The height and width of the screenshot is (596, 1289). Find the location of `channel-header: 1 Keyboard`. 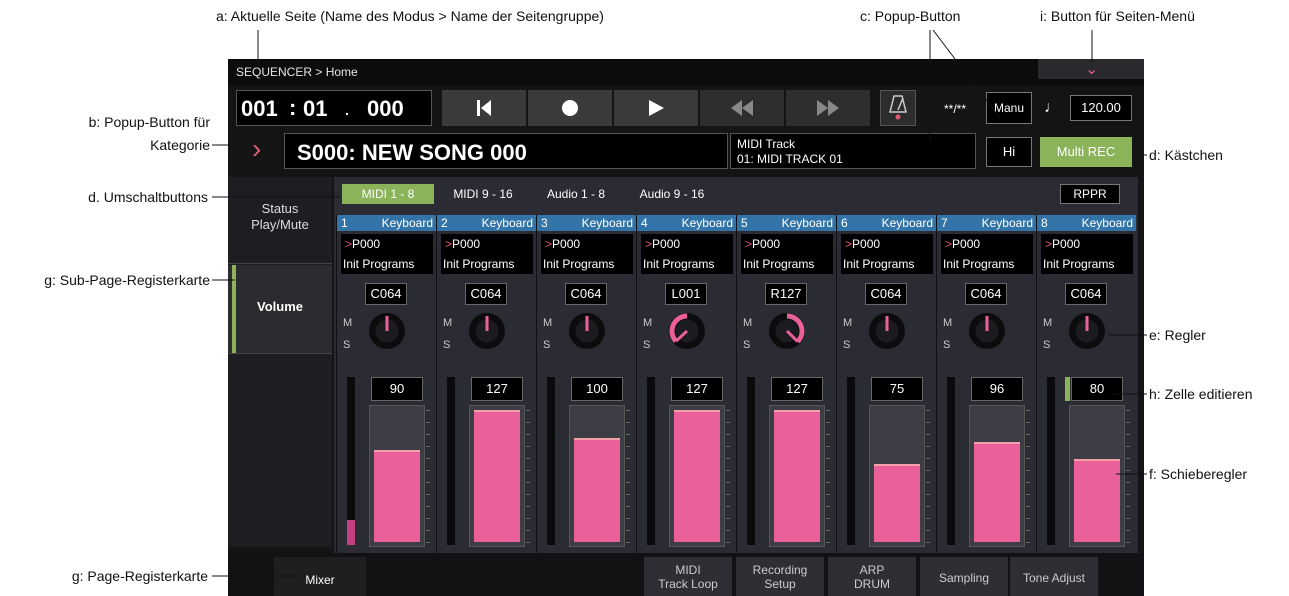

channel-header: 1 Keyboard is located at coordinates (386, 223).